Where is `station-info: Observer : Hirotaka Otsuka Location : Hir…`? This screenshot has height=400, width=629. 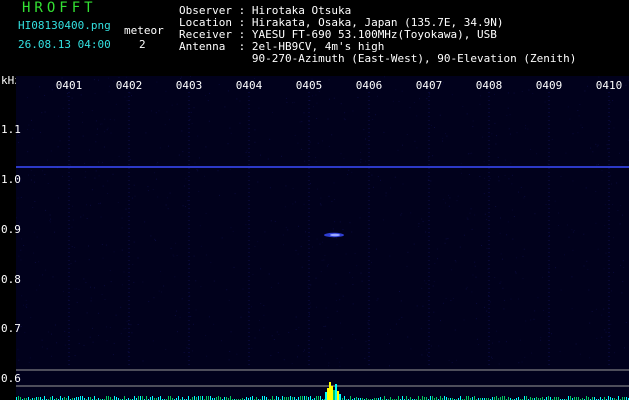
station-info: Observer : Hirotaka Otsuka Location : Hir… is located at coordinates (377, 35).